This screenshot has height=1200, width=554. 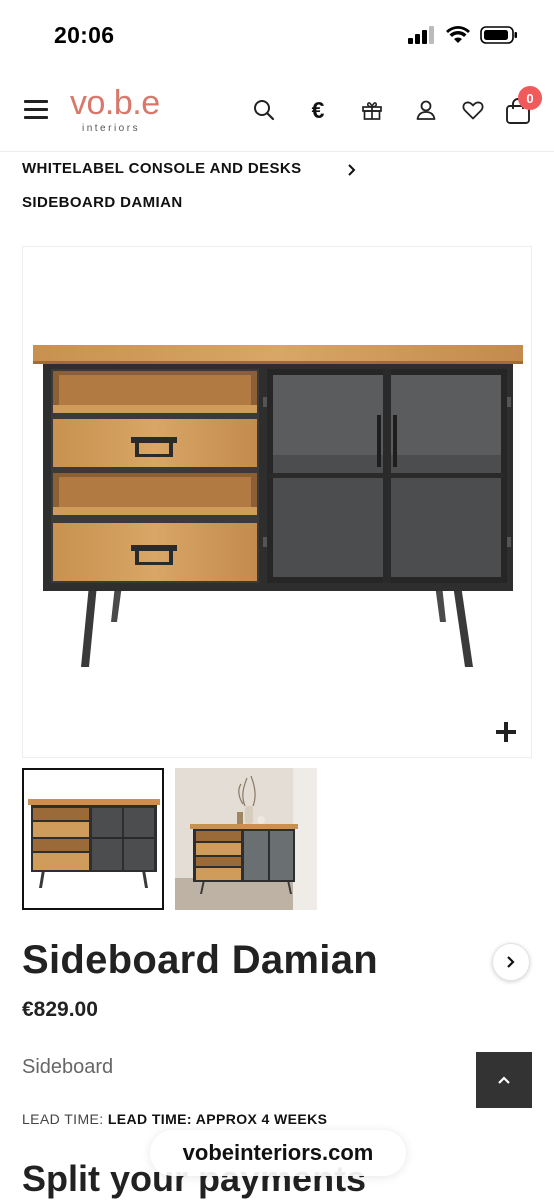 I want to click on lead-time-label: LEAD TIME:, so click(x=63, y=1119).